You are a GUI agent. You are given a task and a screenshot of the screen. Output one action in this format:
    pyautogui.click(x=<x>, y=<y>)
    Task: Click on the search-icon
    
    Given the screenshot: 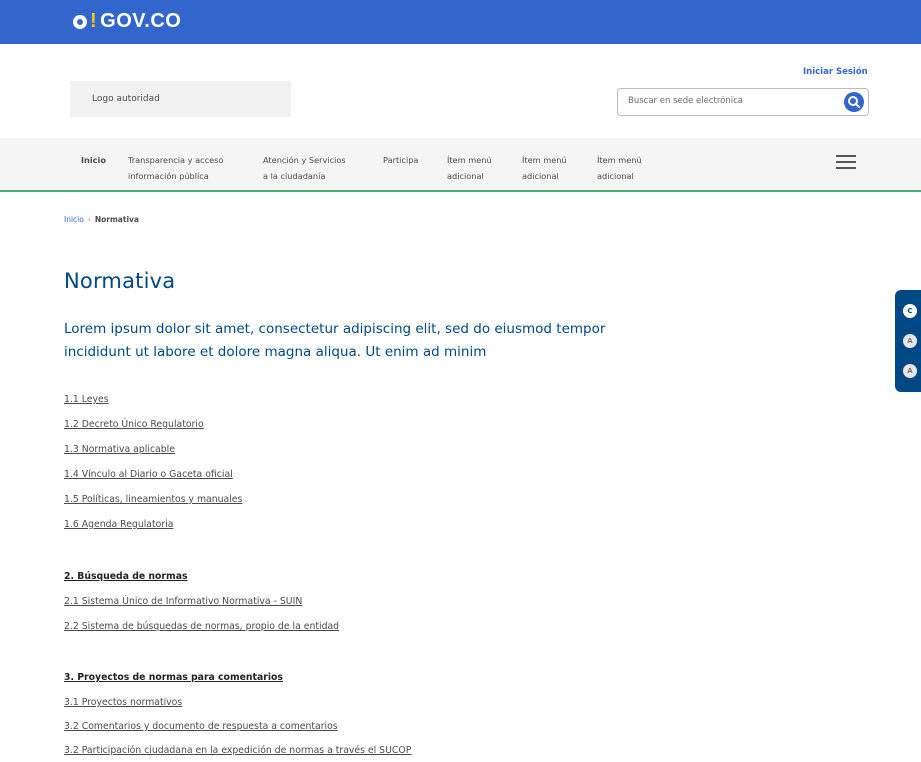 What is the action you would take?
    pyautogui.click(x=854, y=102)
    